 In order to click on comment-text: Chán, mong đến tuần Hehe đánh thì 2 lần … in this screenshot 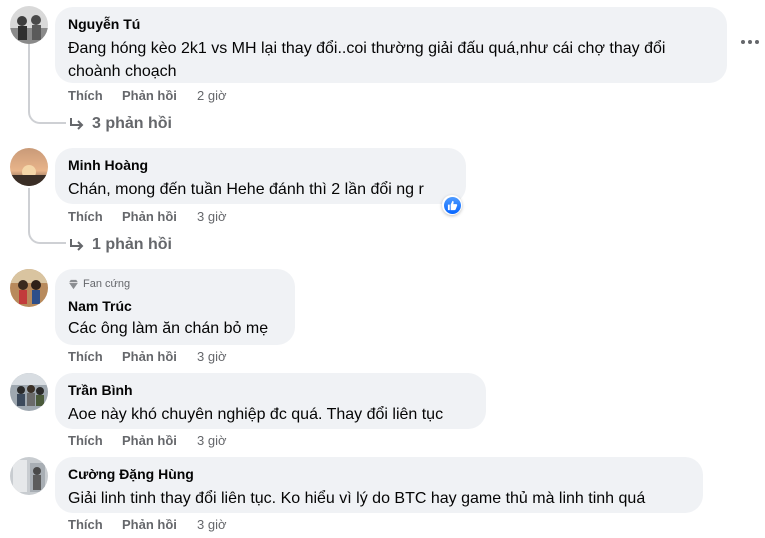, I will do `click(246, 189)`.